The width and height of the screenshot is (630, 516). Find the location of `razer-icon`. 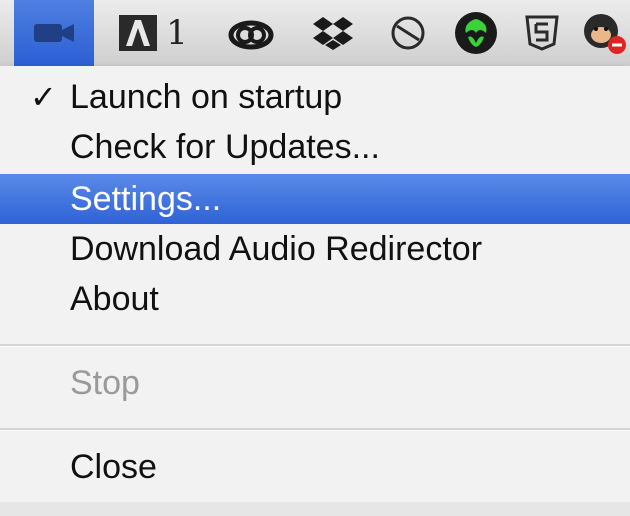

razer-icon is located at coordinates (476, 33).